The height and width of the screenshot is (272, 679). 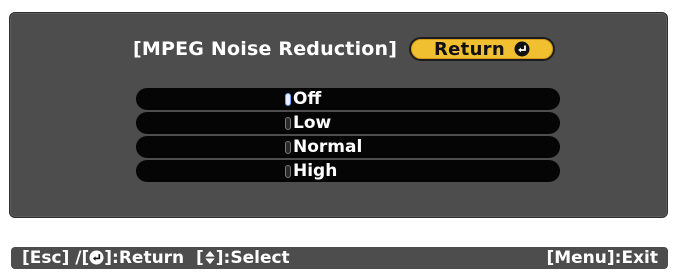 I want to click on return-button: Return, so click(x=482, y=49).